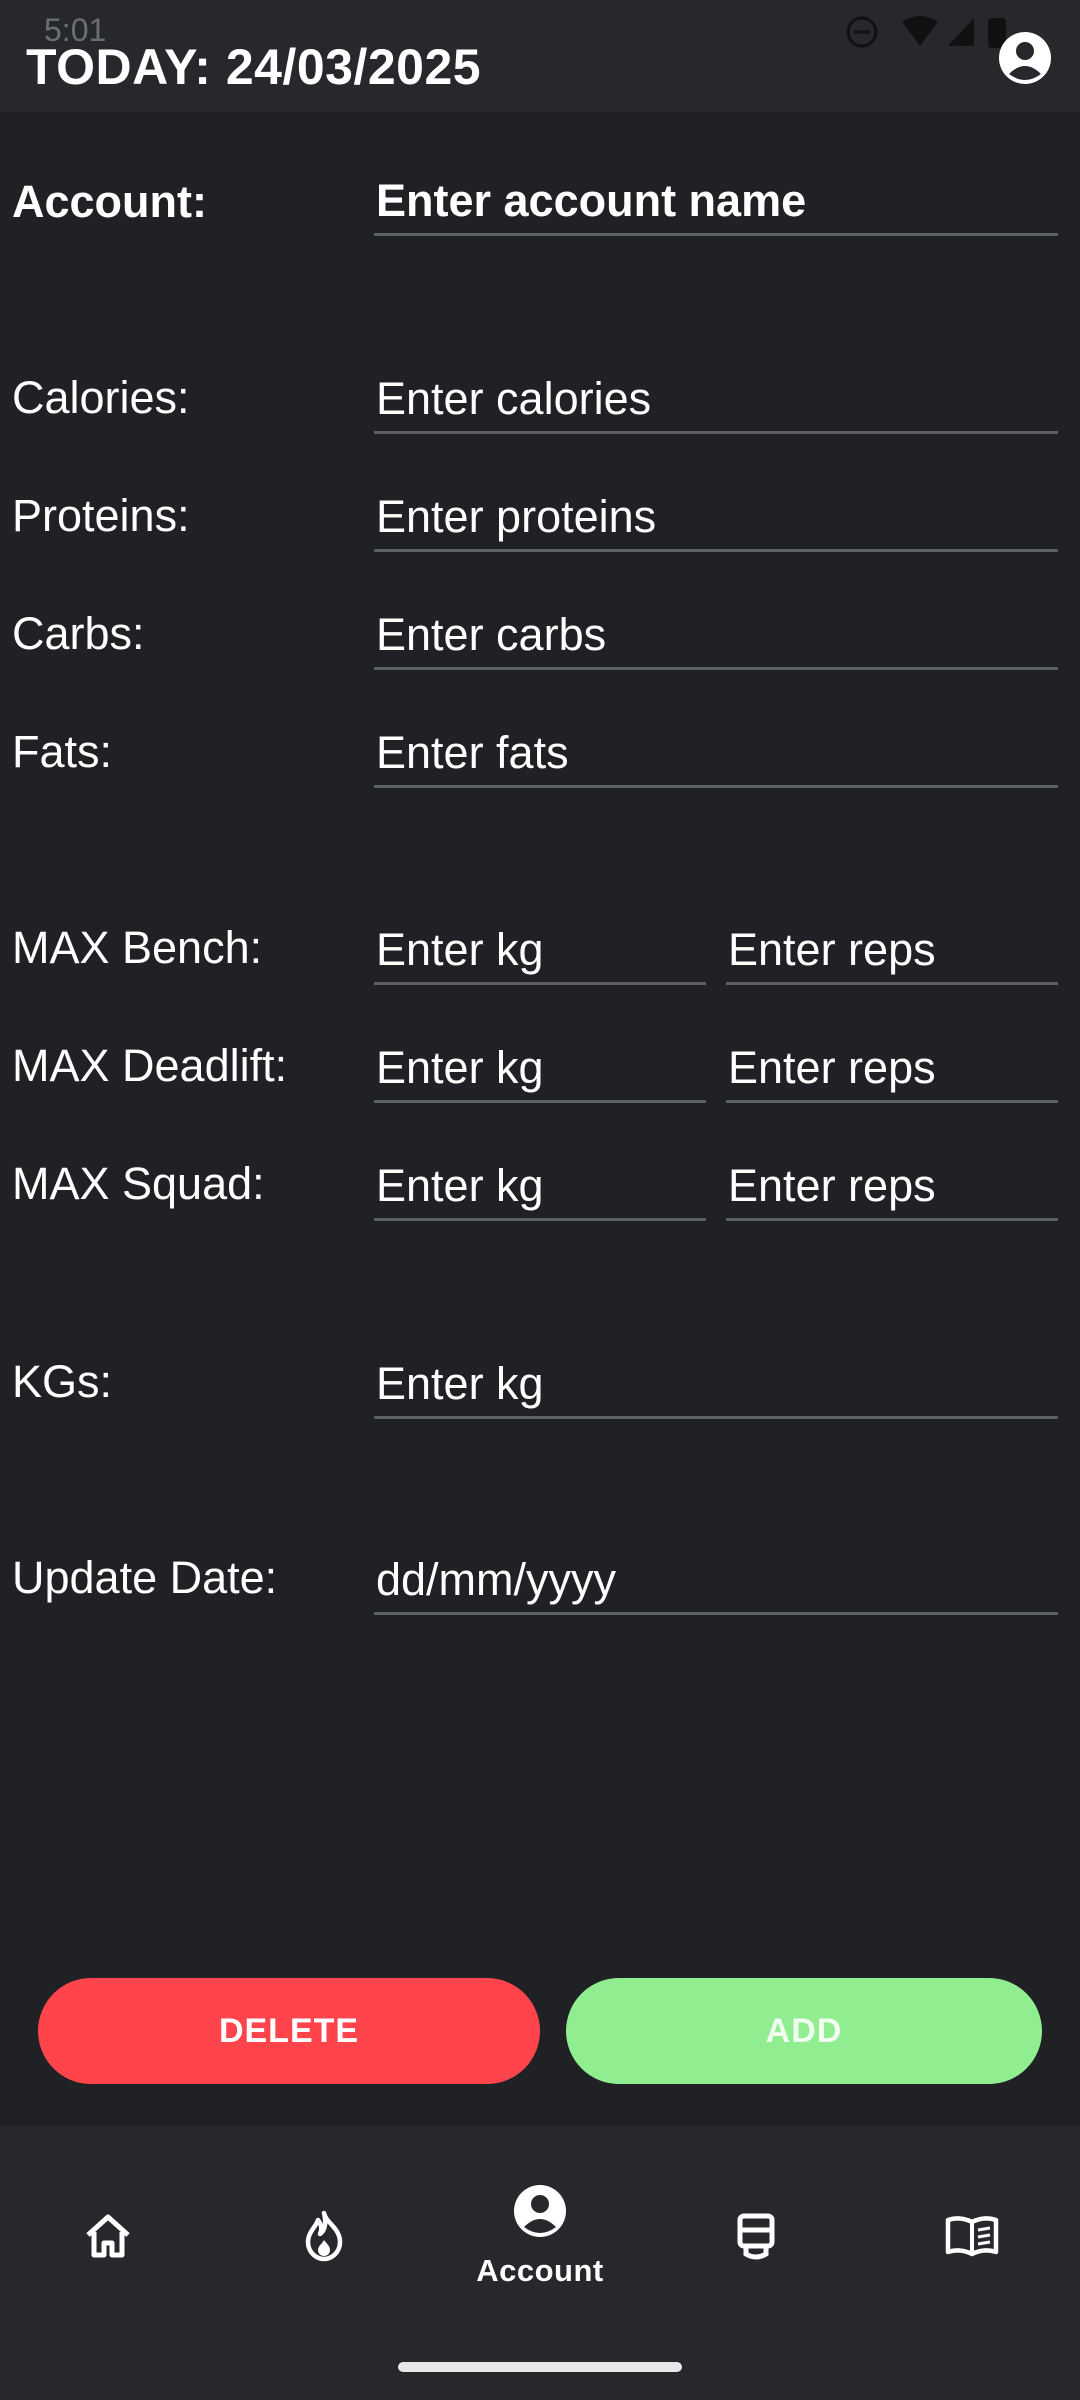  I want to click on deadlift-label: MAX Deadlift:, so click(150, 1065).